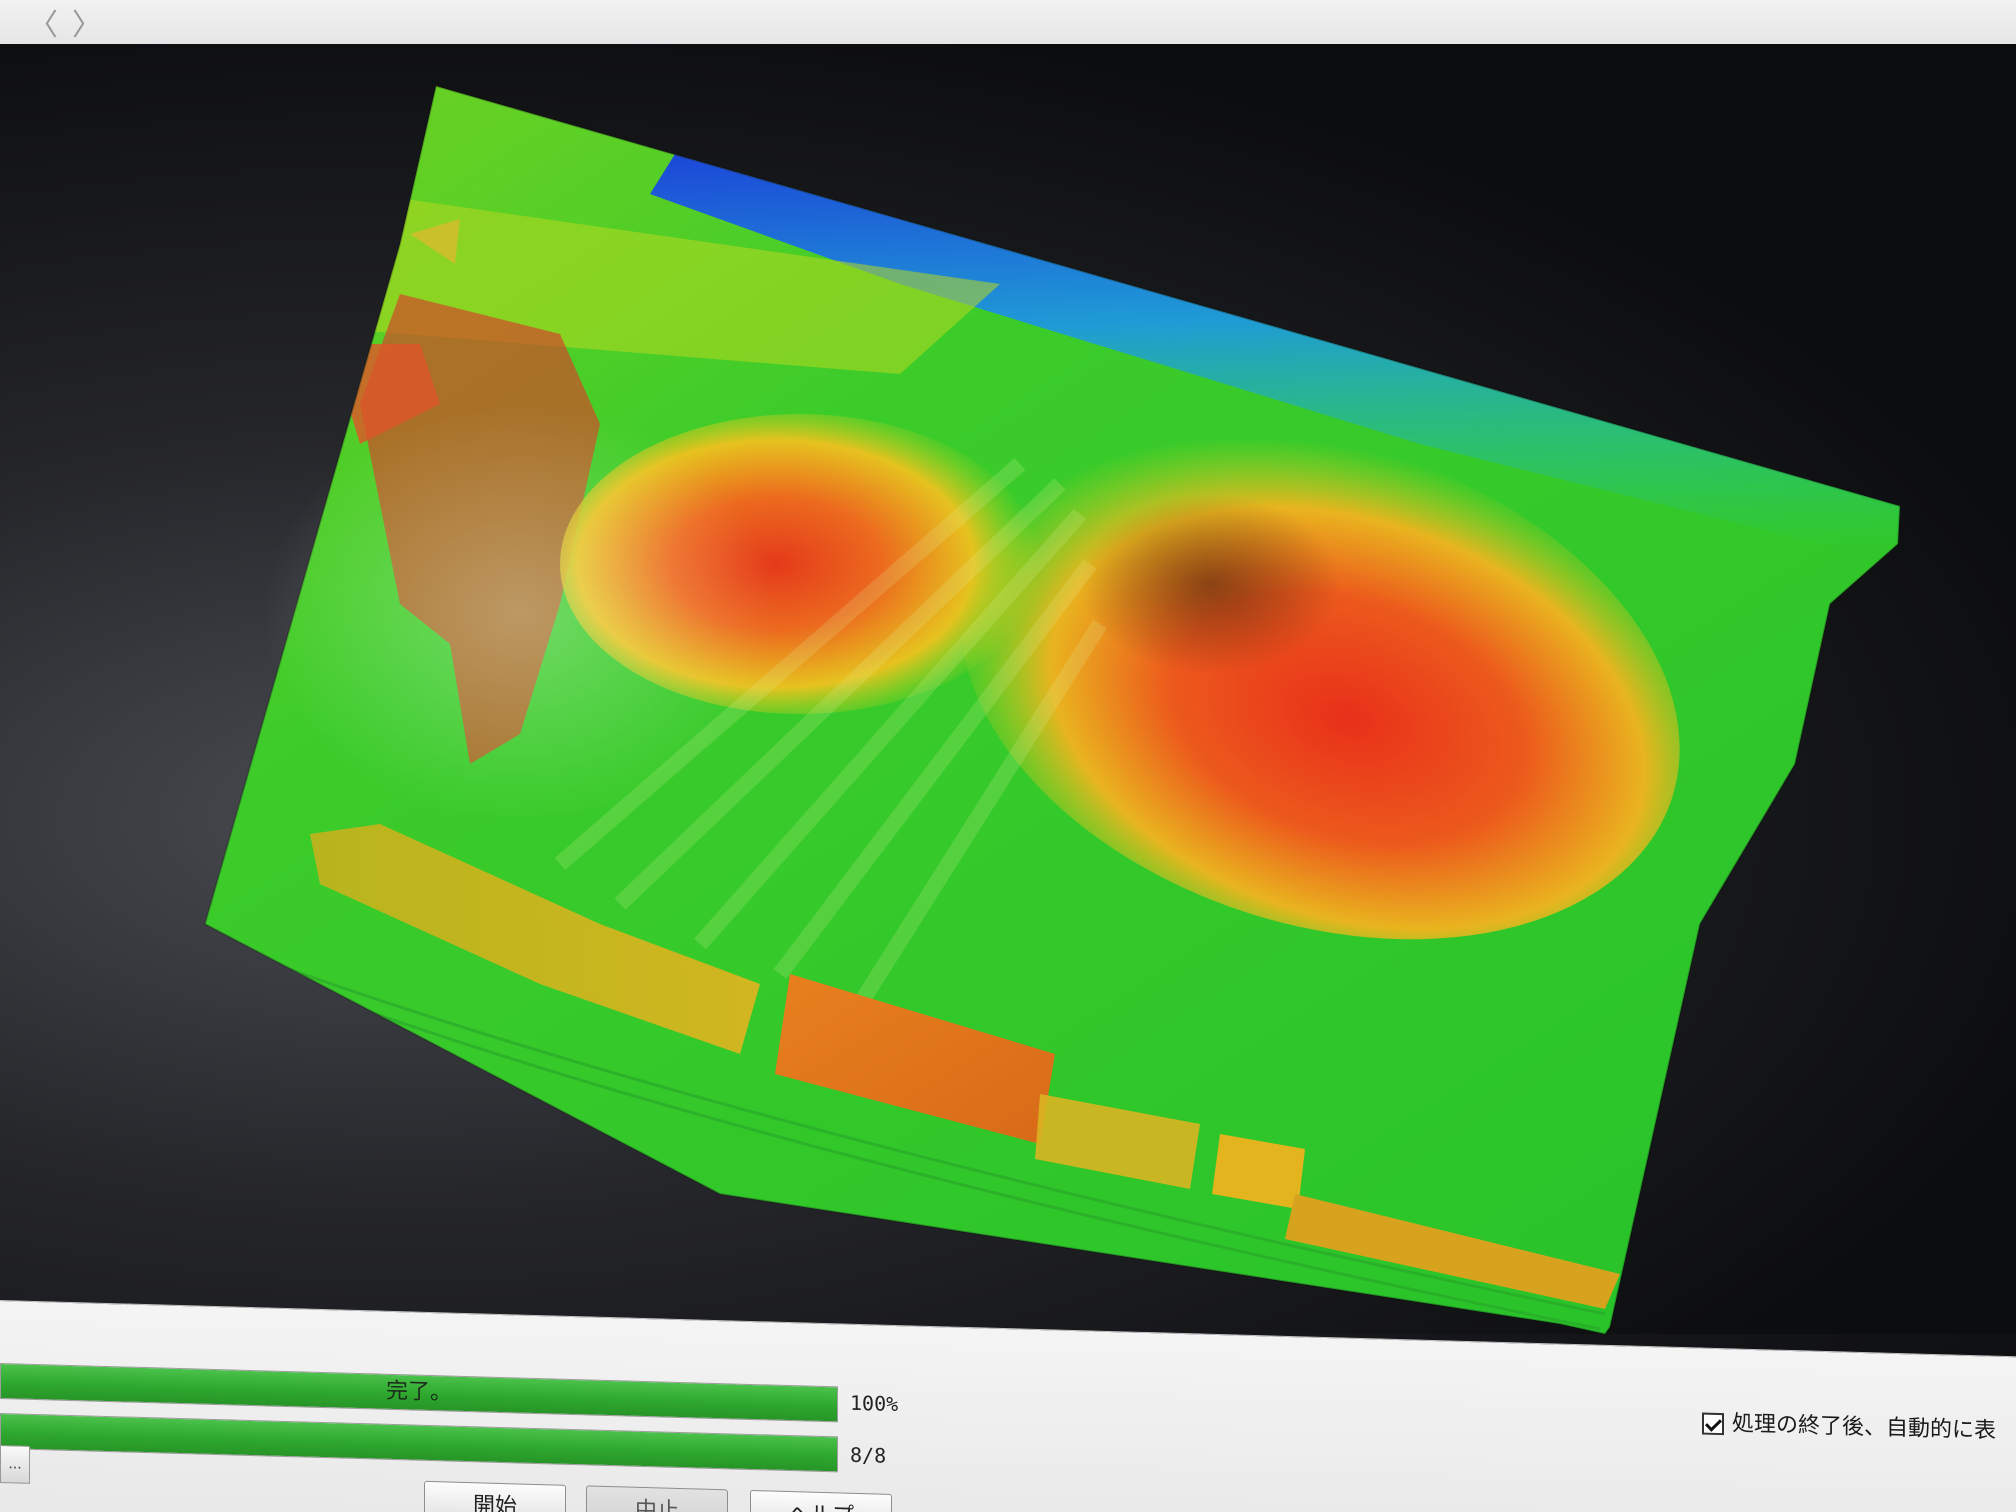 The image size is (2016, 1512). I want to click on overall-progress-label: 完了。, so click(418, 1392).